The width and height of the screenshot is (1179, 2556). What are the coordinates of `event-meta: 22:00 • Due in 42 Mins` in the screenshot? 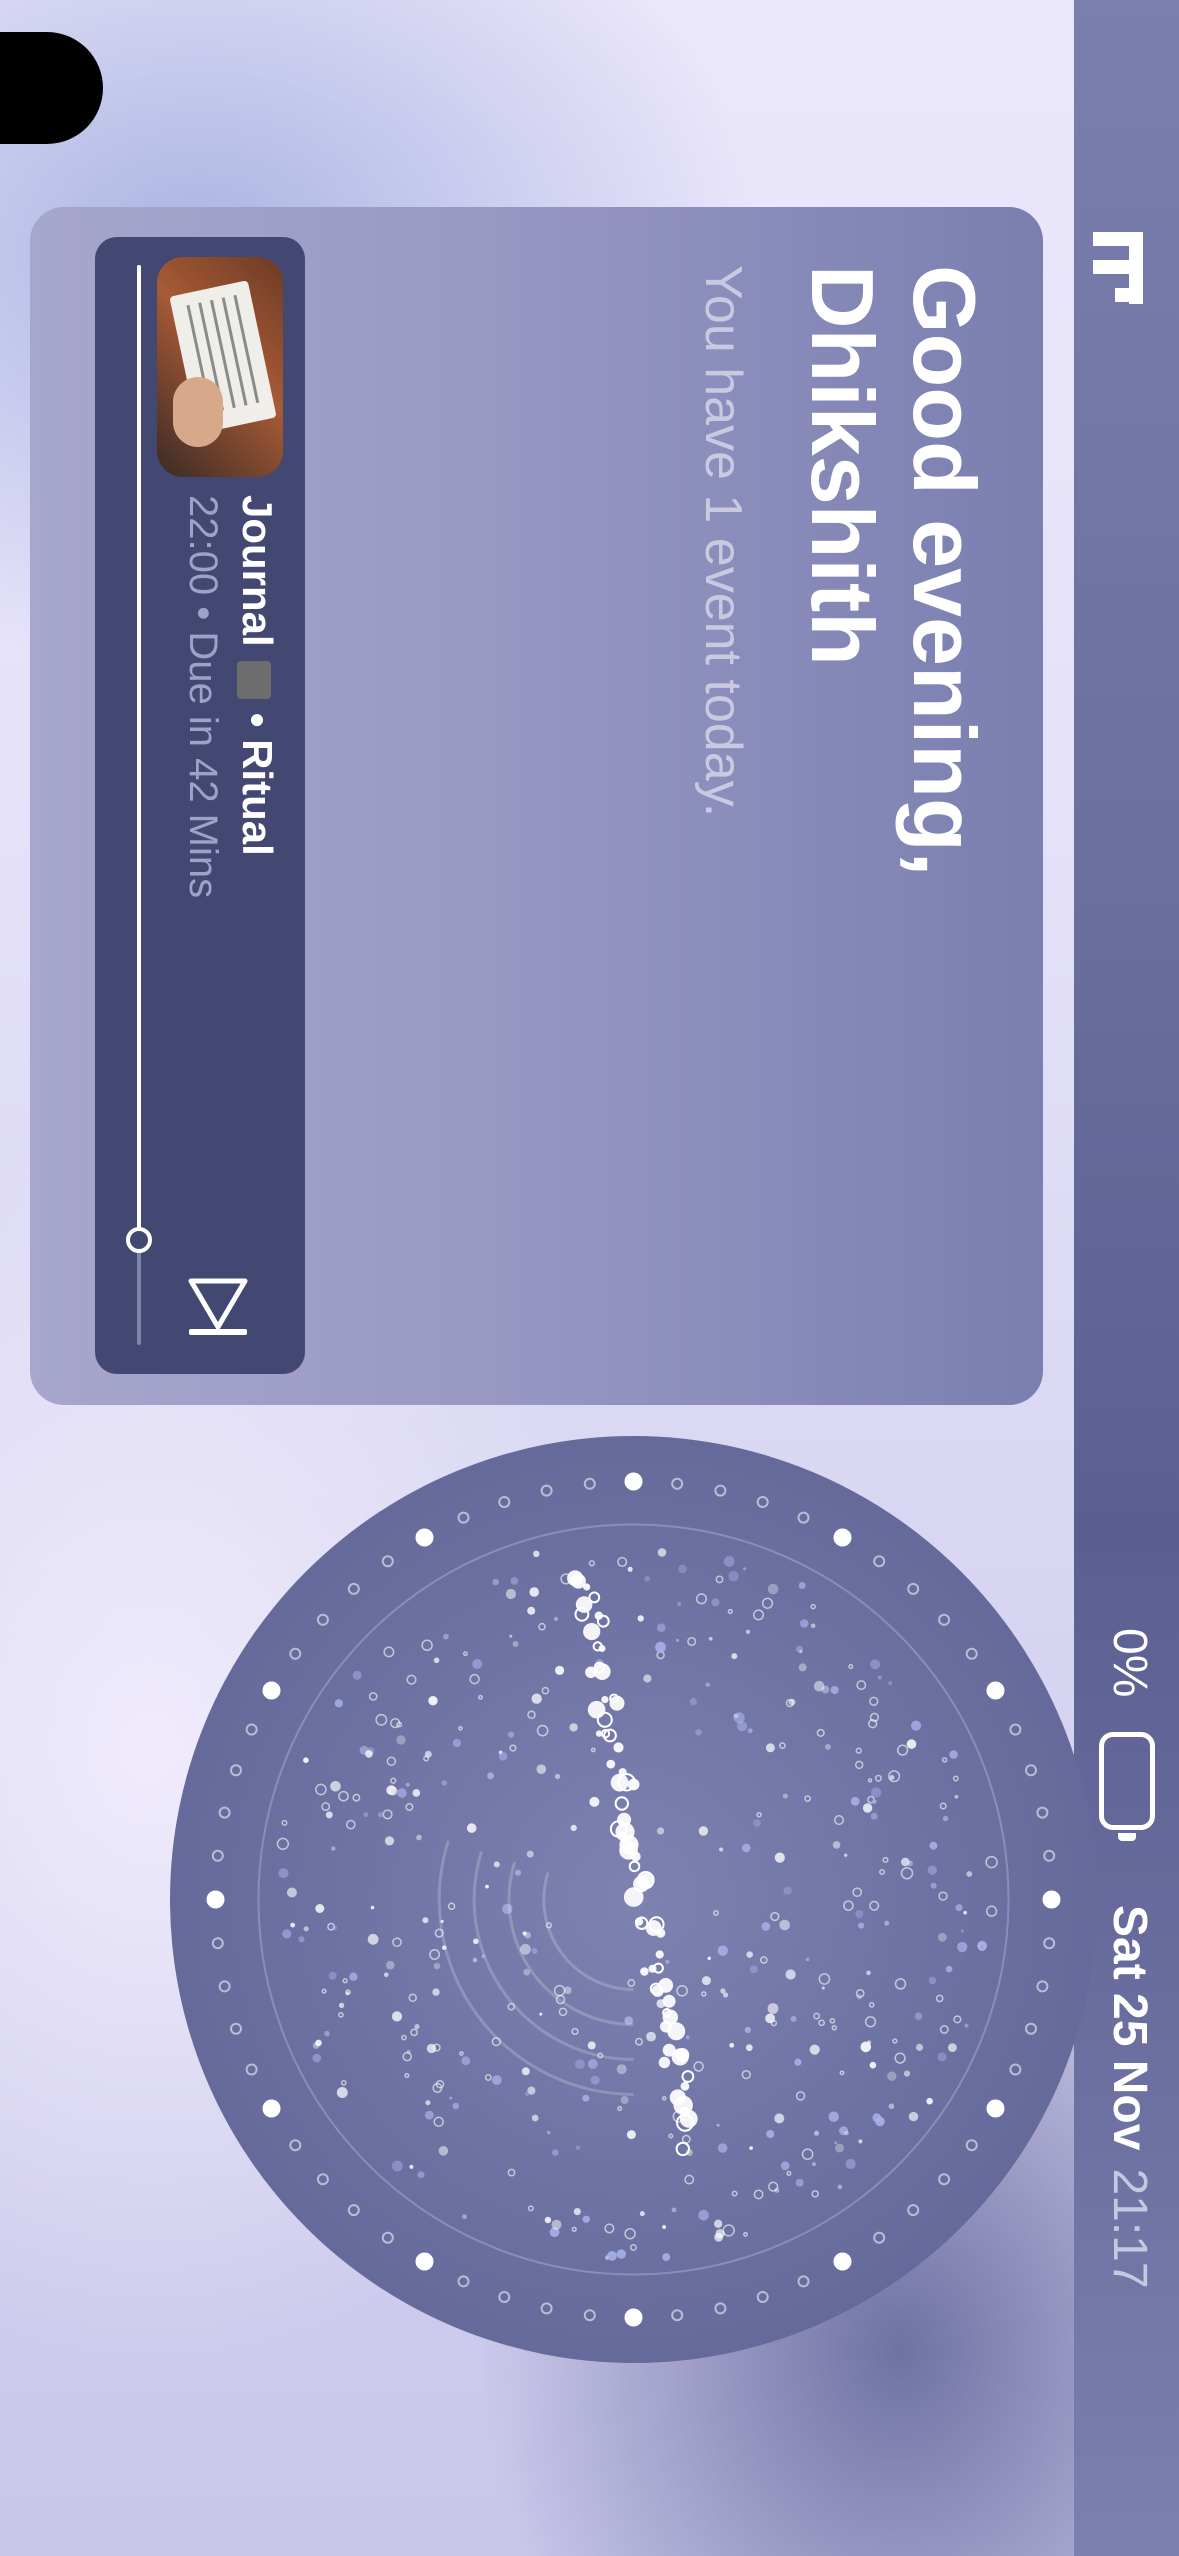 It's located at (203, 697).